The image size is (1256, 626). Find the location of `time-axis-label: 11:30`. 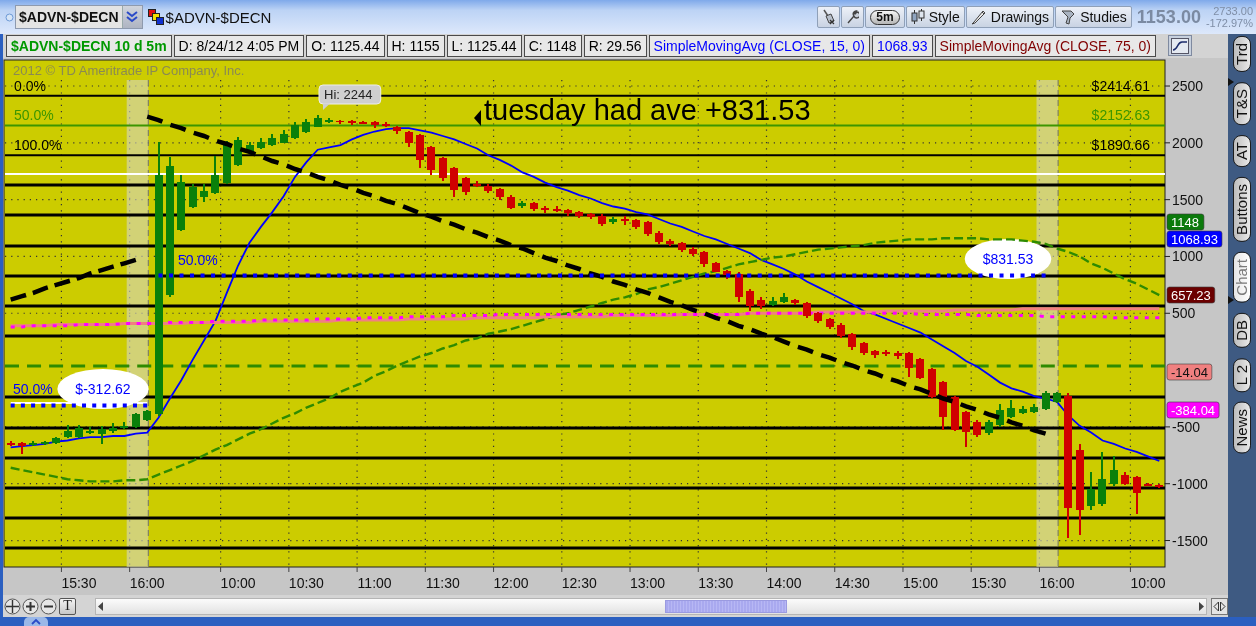

time-axis-label: 11:30 is located at coordinates (442, 583).